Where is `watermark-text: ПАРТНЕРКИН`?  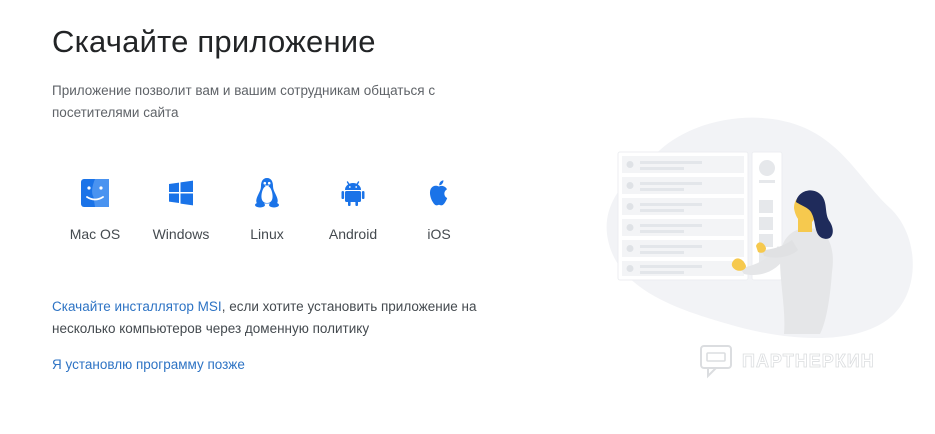 watermark-text: ПАРТНЕРКИН is located at coordinates (808, 360).